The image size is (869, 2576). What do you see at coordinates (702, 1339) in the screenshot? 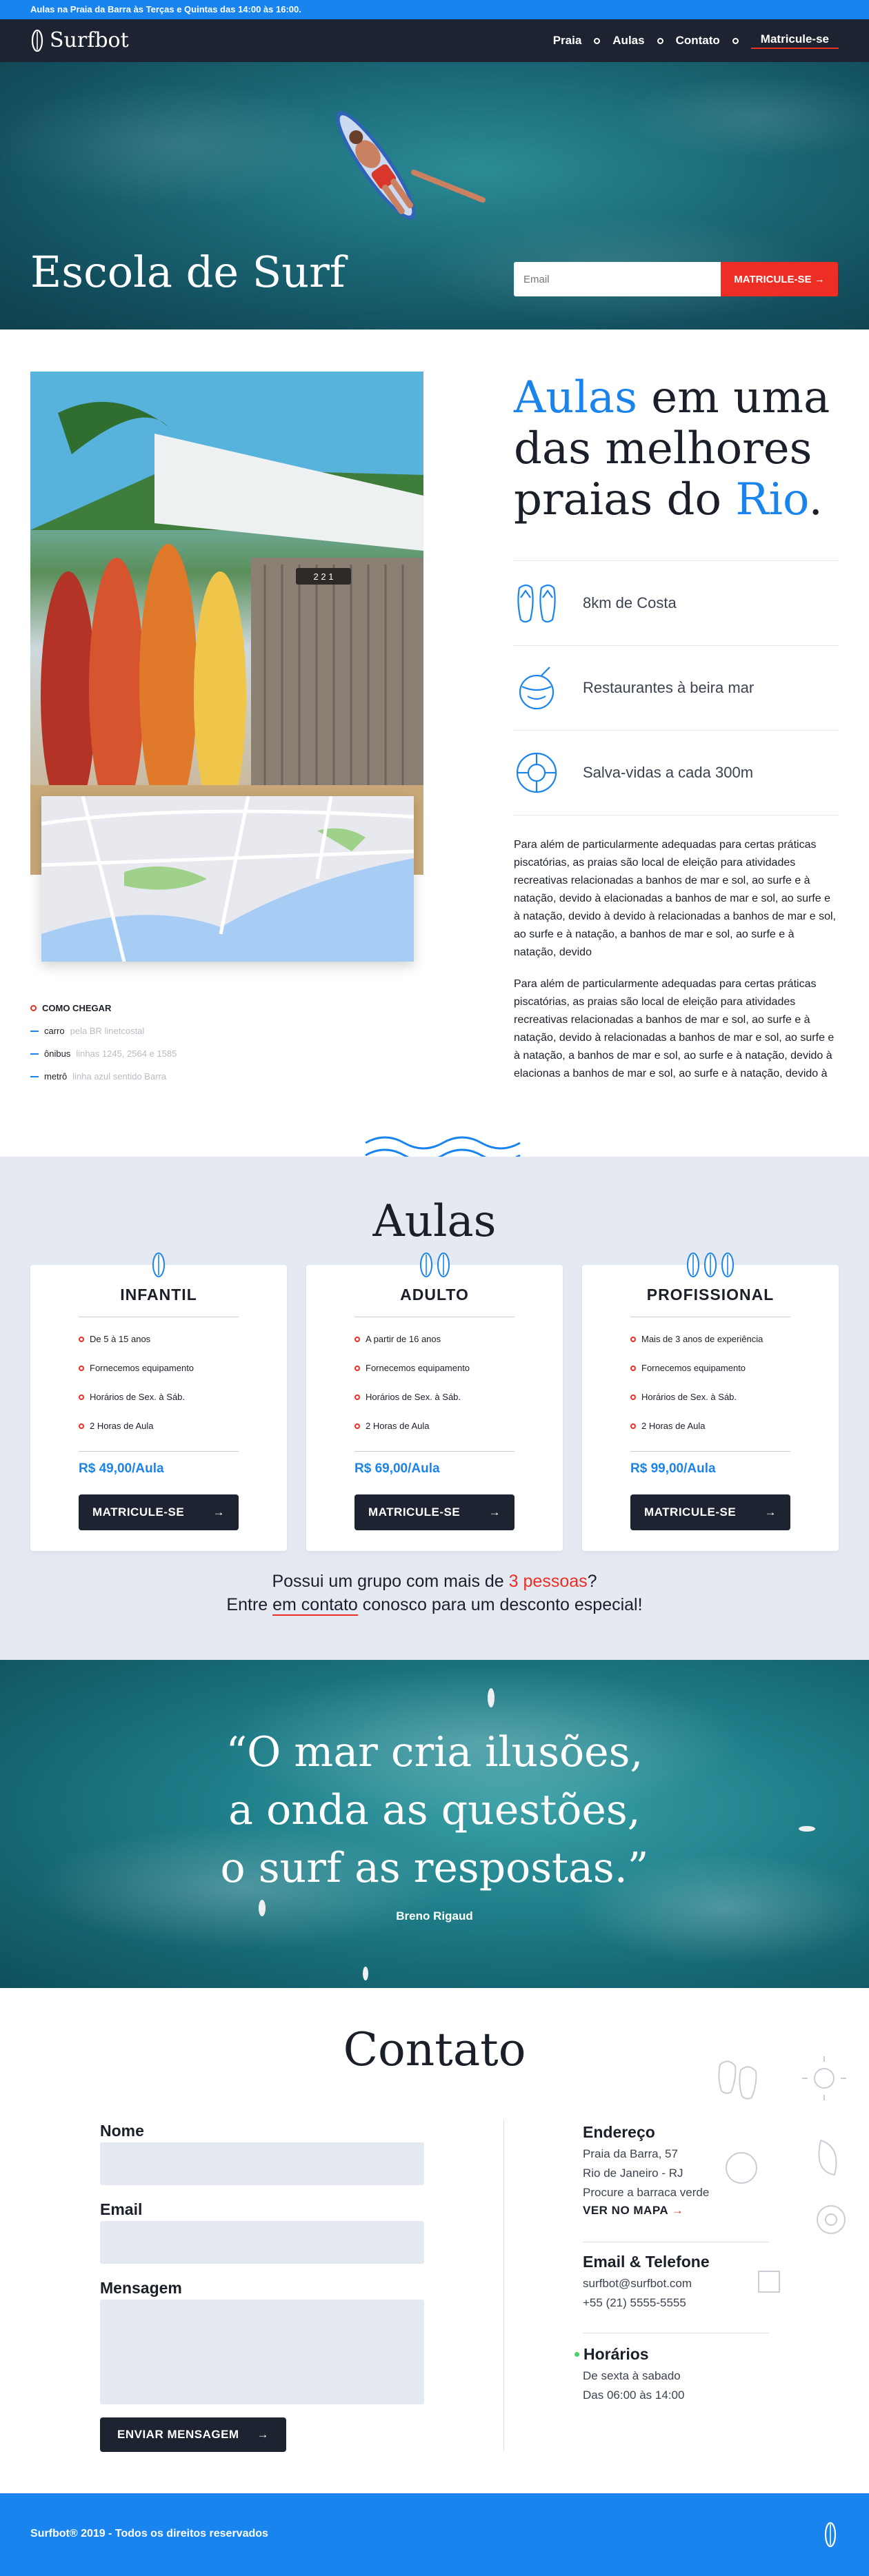
I see `list-item-text: Mais de 3 anos de experiência` at bounding box center [702, 1339].